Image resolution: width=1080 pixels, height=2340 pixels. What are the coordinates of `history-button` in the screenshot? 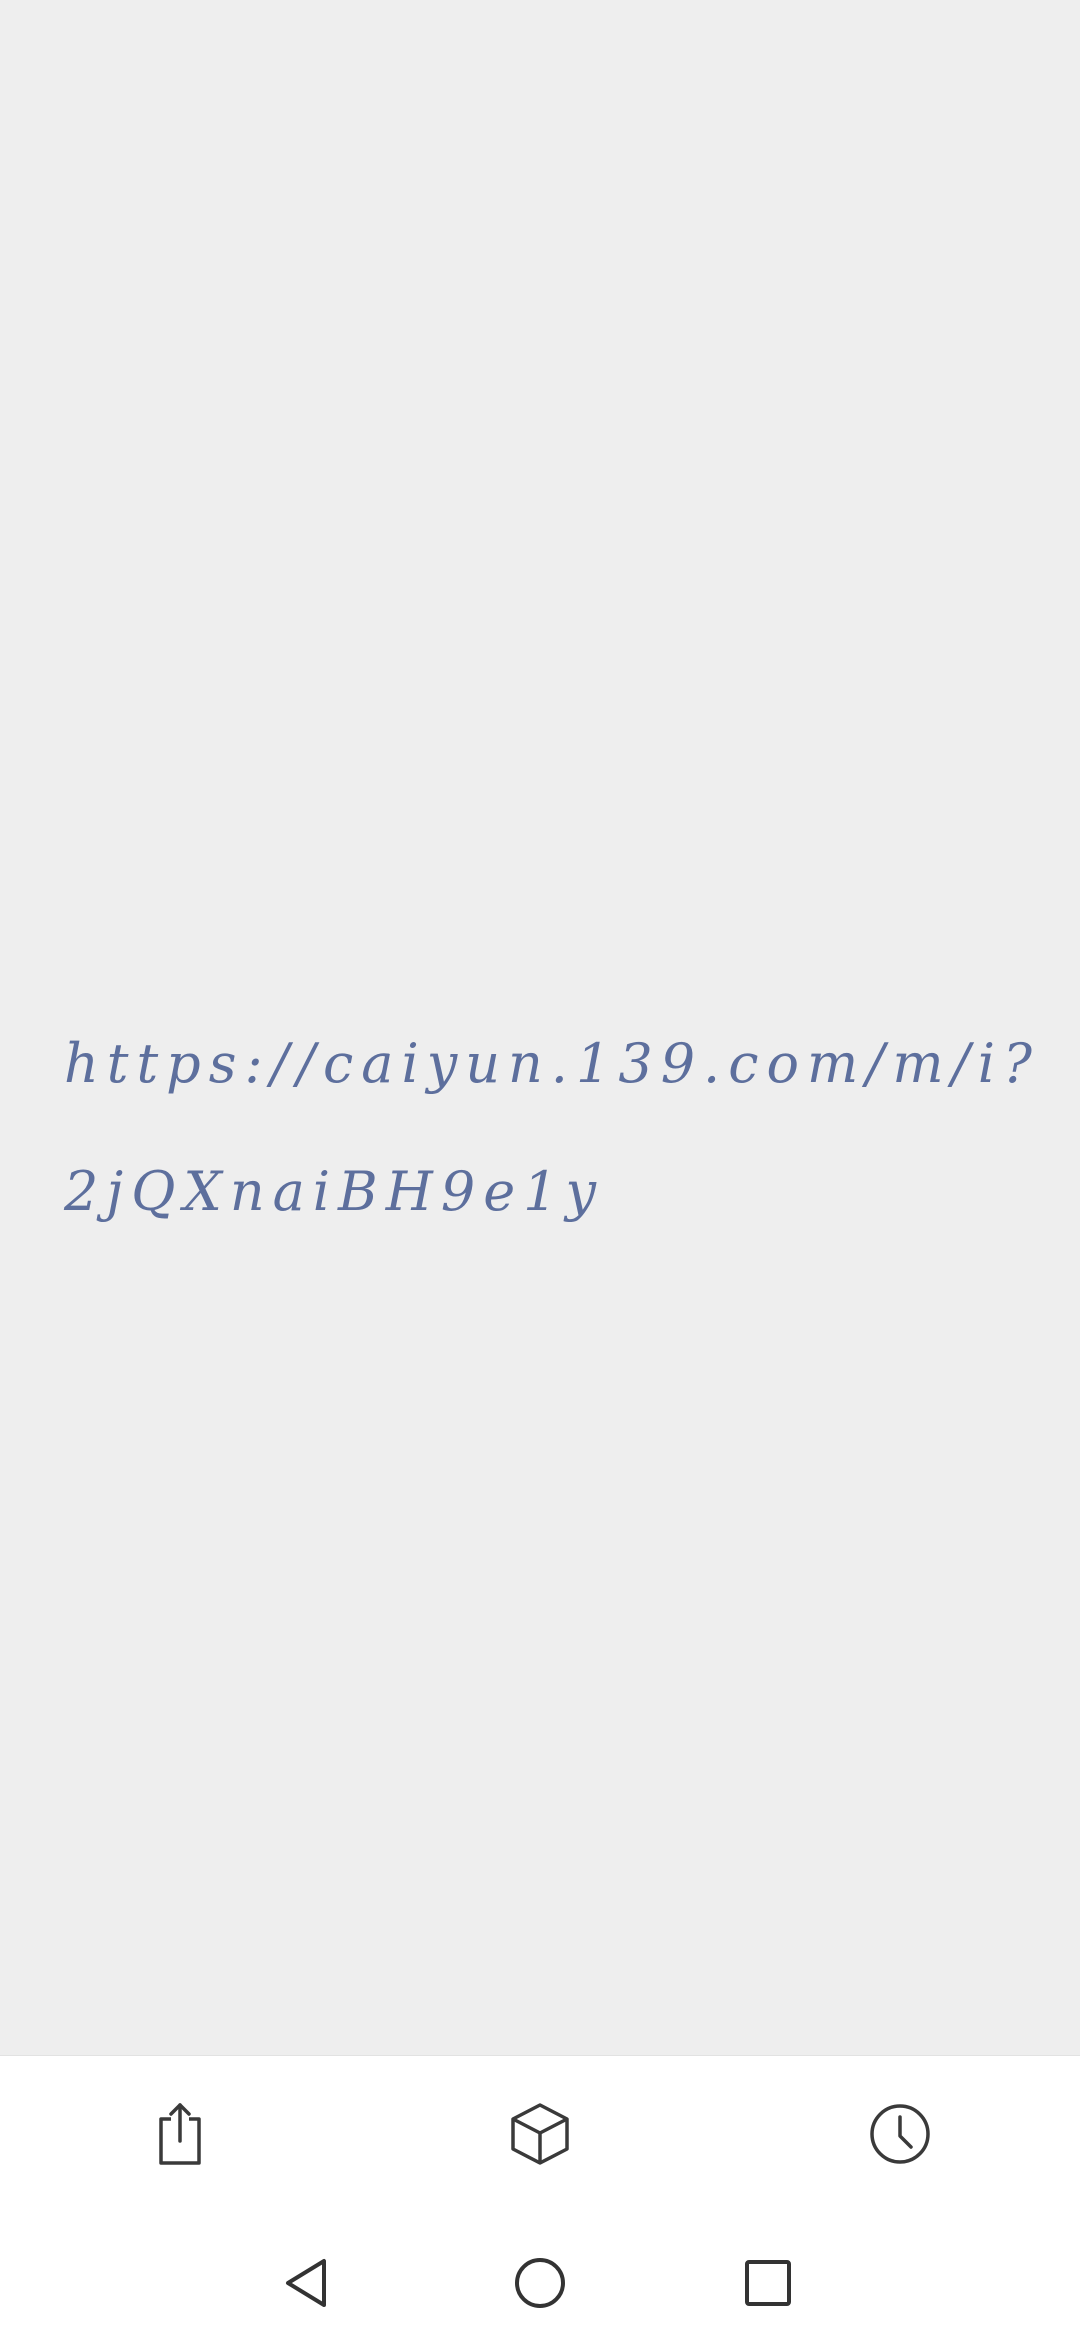 It's located at (900, 2134).